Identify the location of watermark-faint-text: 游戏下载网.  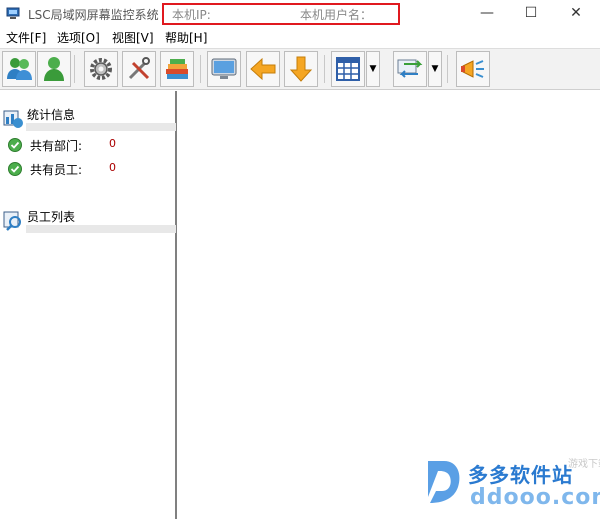
(584, 464).